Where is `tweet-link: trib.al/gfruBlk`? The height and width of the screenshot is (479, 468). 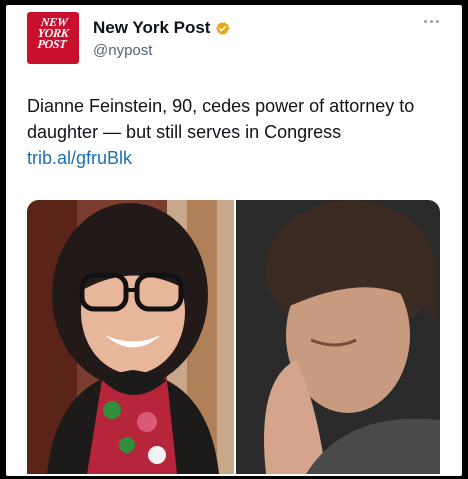
tweet-link: trib.al/gfruBlk is located at coordinates (237, 158).